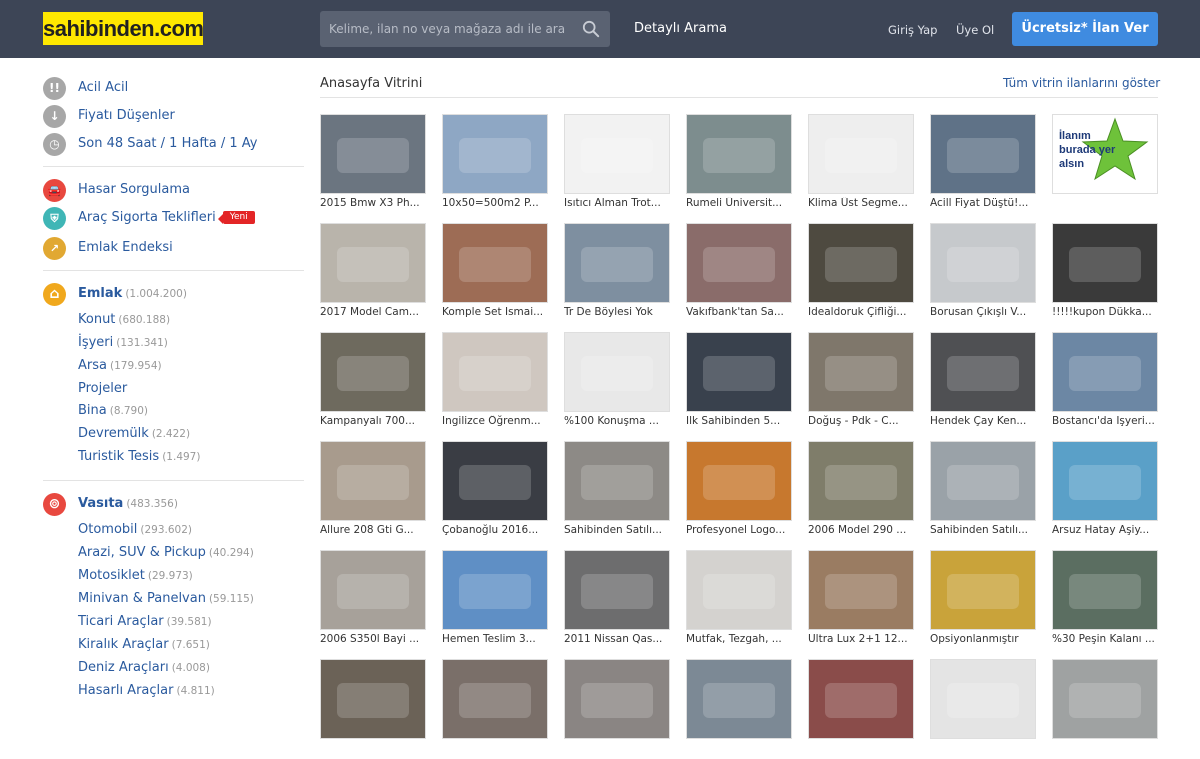 The width and height of the screenshot is (1200, 759). I want to click on subcategory-count: (7.651), so click(190, 645).